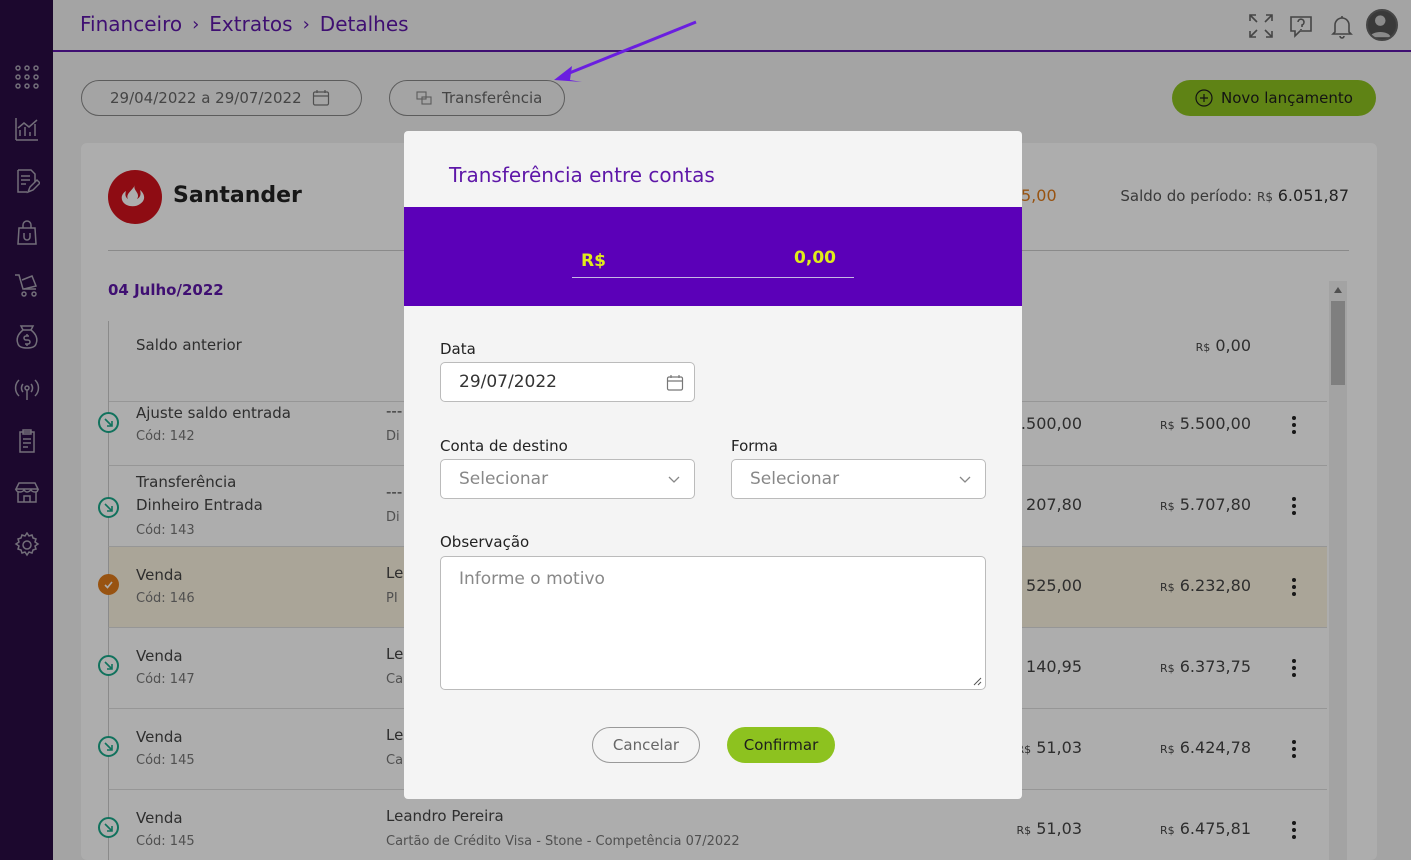 This screenshot has width=1411, height=860. I want to click on amount-input: 0,00, so click(815, 258).